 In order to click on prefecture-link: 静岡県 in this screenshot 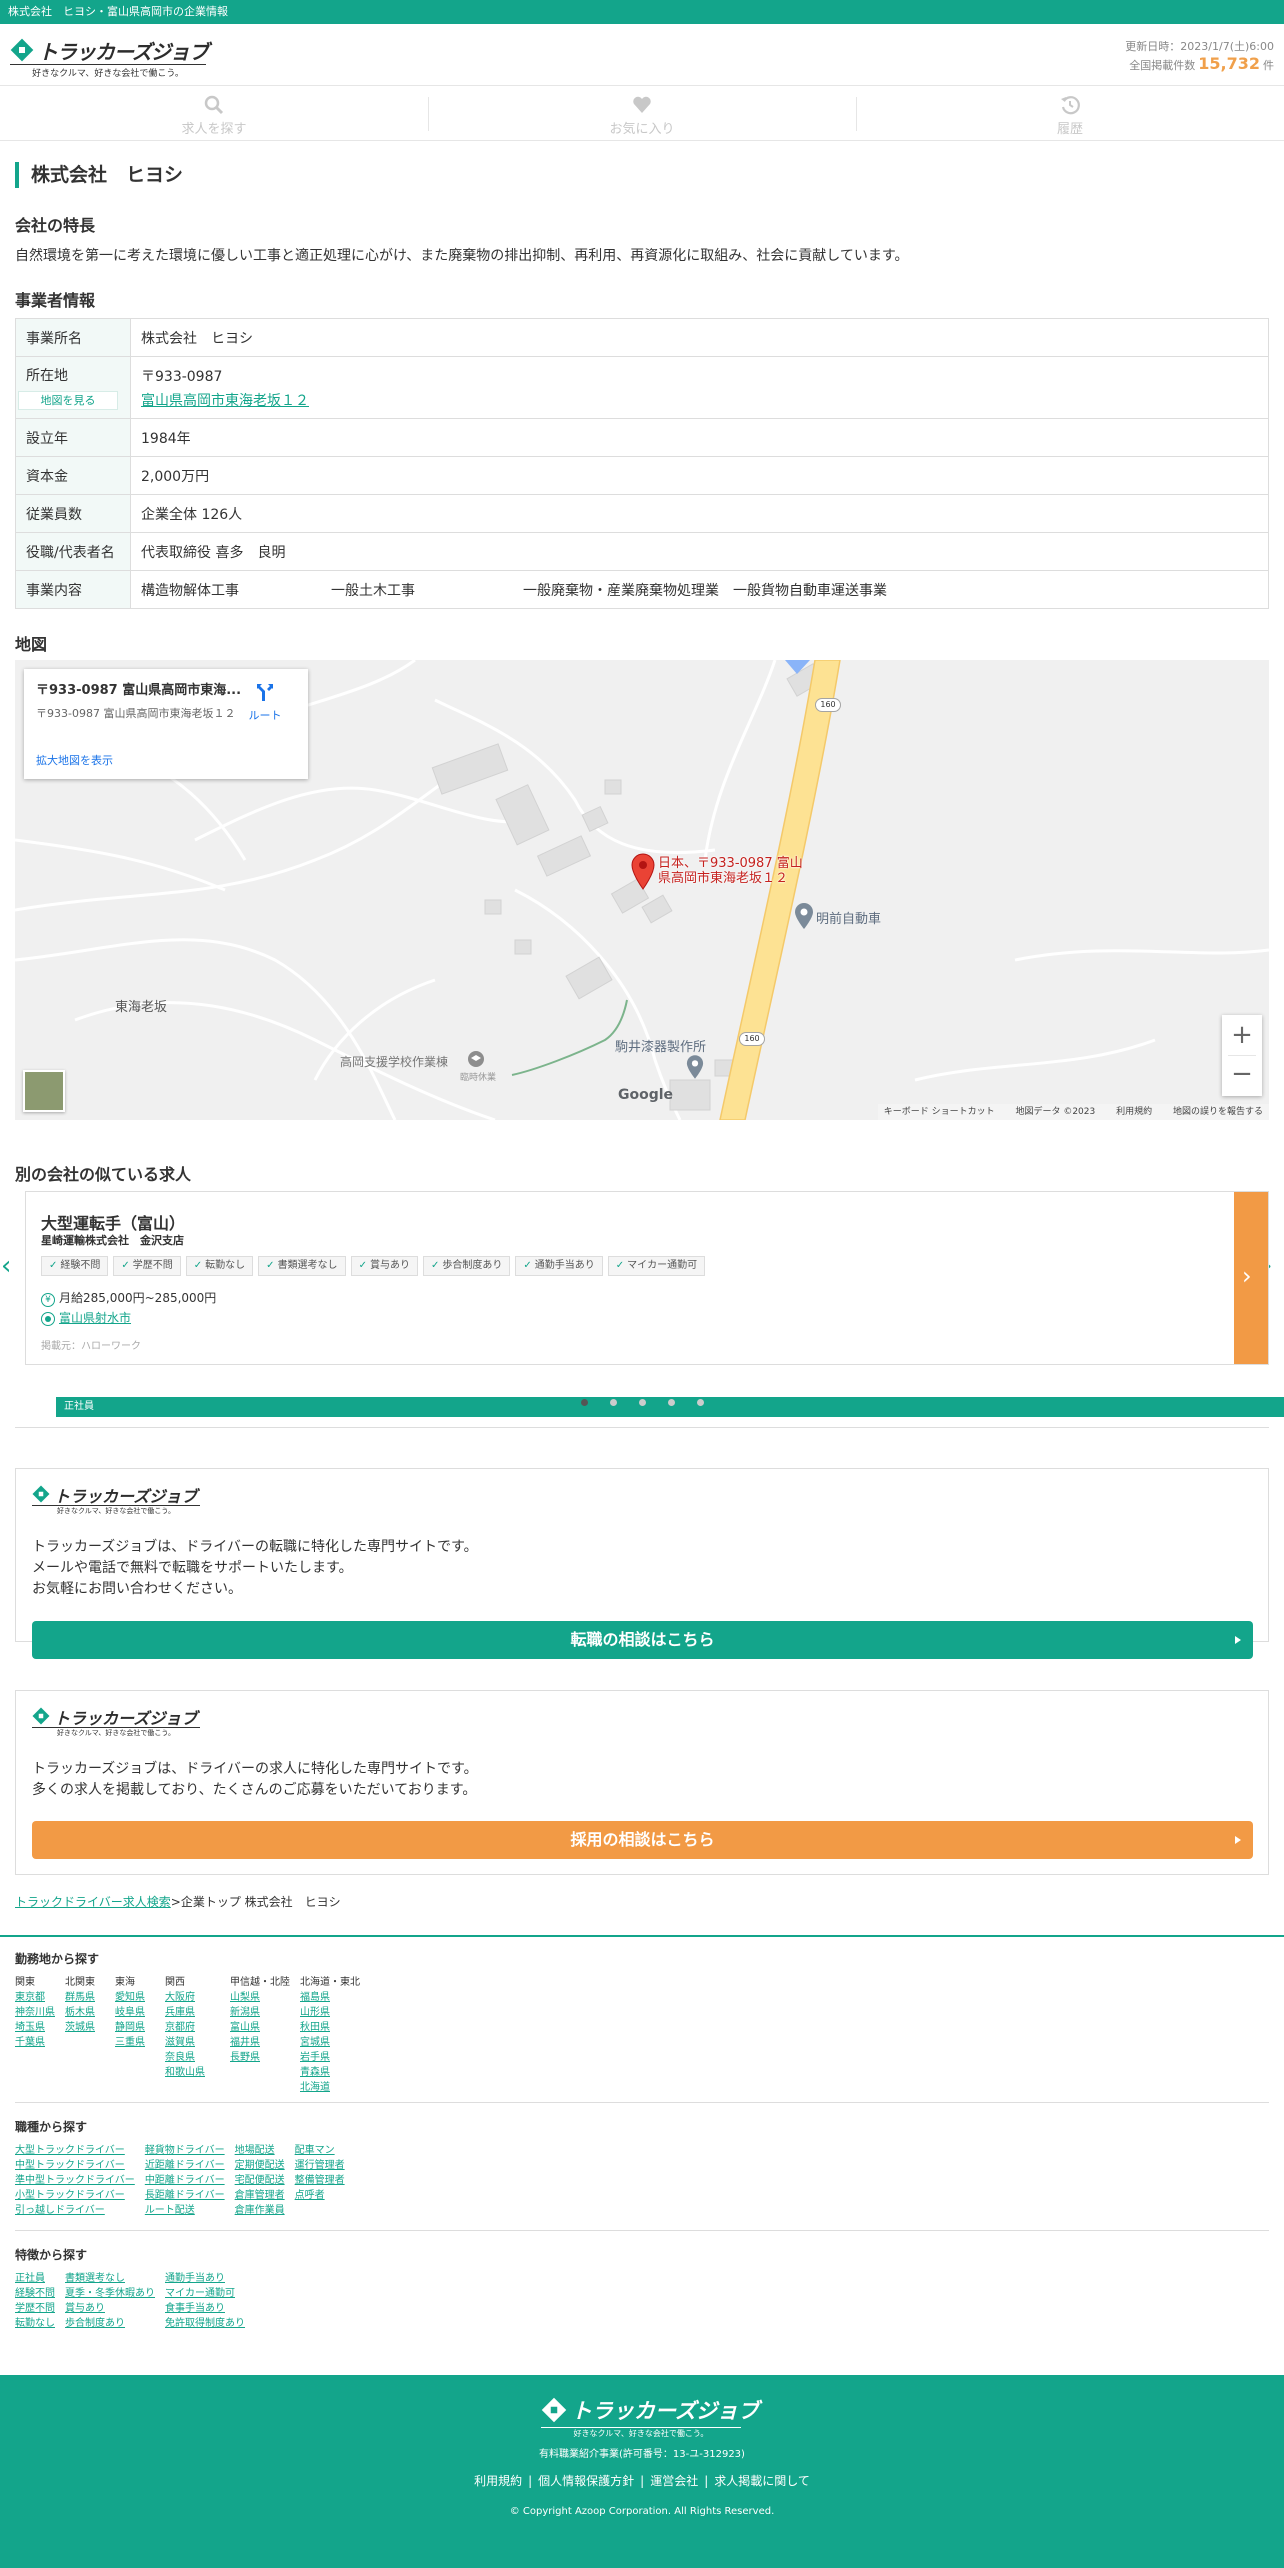, I will do `click(135, 2027)`.